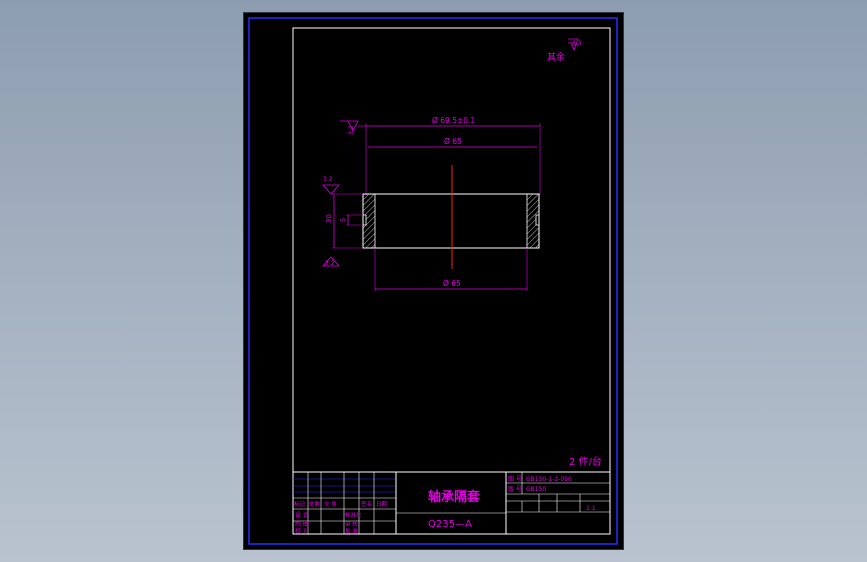 This screenshot has height=562, width=867. What do you see at coordinates (382, 504) in the screenshot?
I see `title-cell: 日期` at bounding box center [382, 504].